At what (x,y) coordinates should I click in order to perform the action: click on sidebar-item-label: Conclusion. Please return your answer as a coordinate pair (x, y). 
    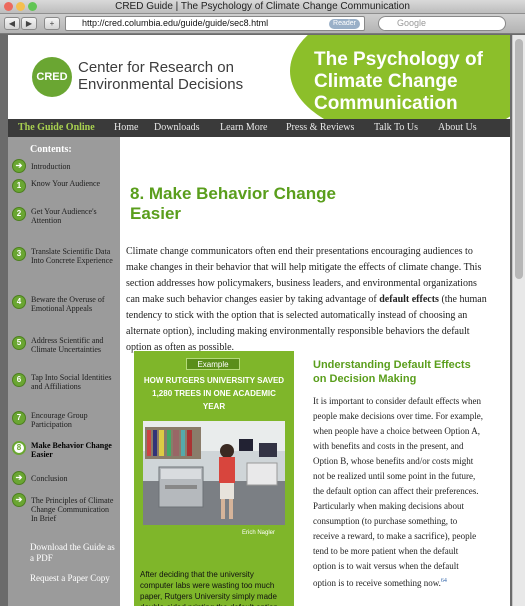
    Looking at the image, I should click on (49, 478).